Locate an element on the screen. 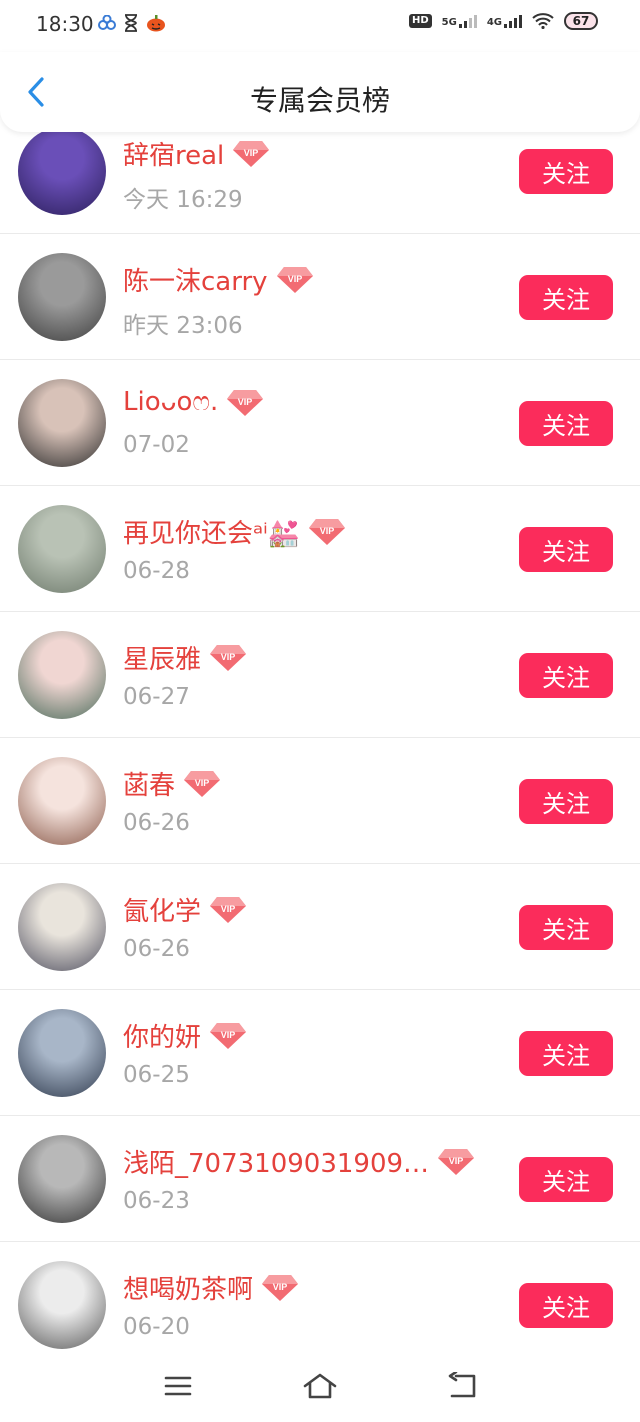 This screenshot has height=1422, width=640. nav-back-button is located at coordinates (462, 1386).